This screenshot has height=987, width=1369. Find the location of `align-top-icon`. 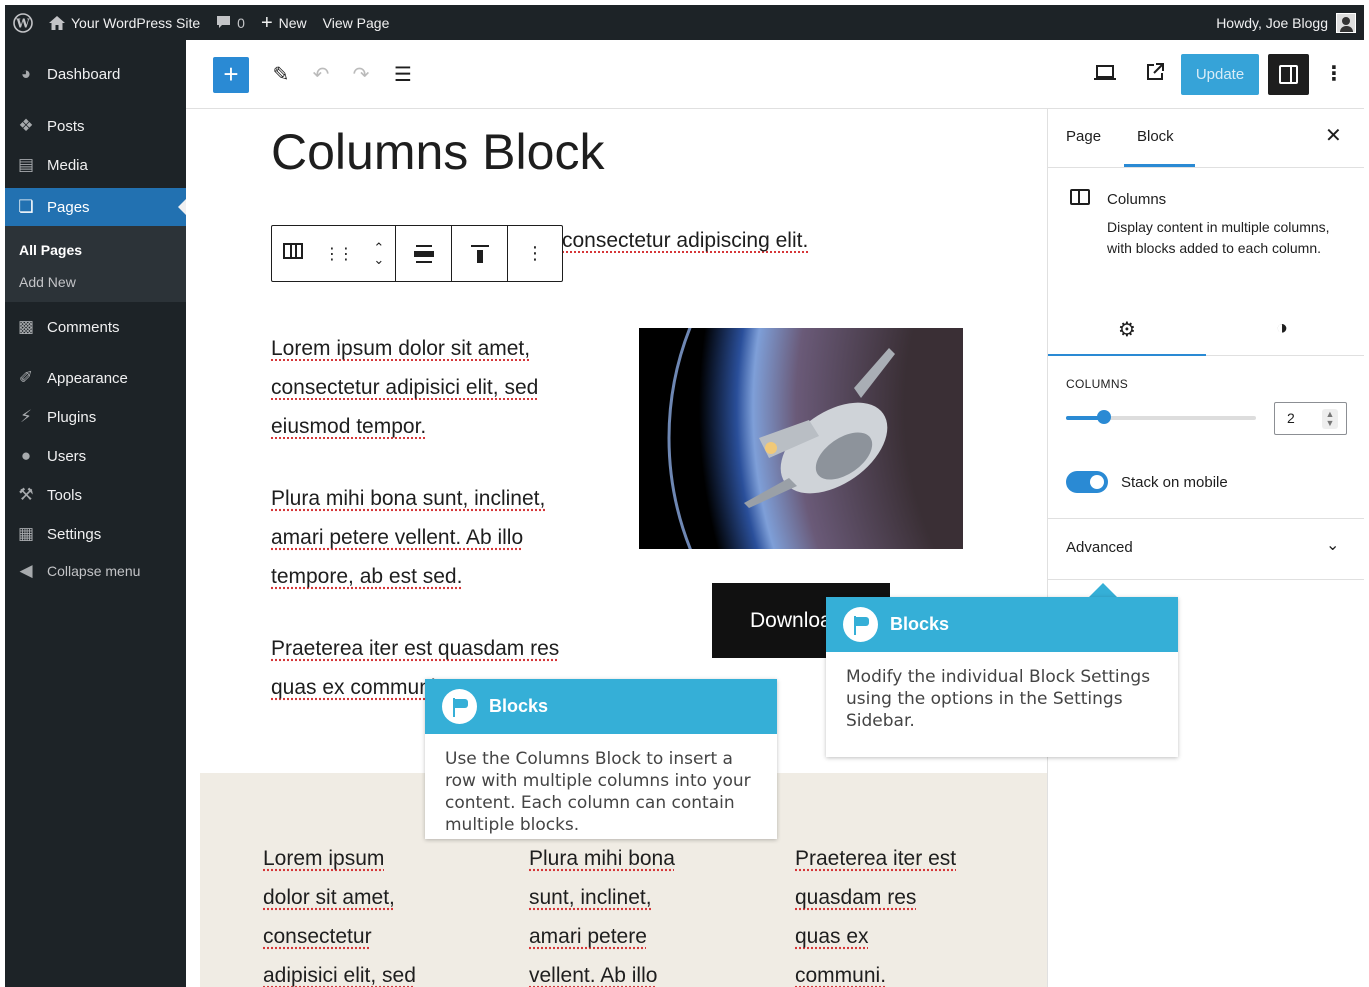

align-top-icon is located at coordinates (479, 253).